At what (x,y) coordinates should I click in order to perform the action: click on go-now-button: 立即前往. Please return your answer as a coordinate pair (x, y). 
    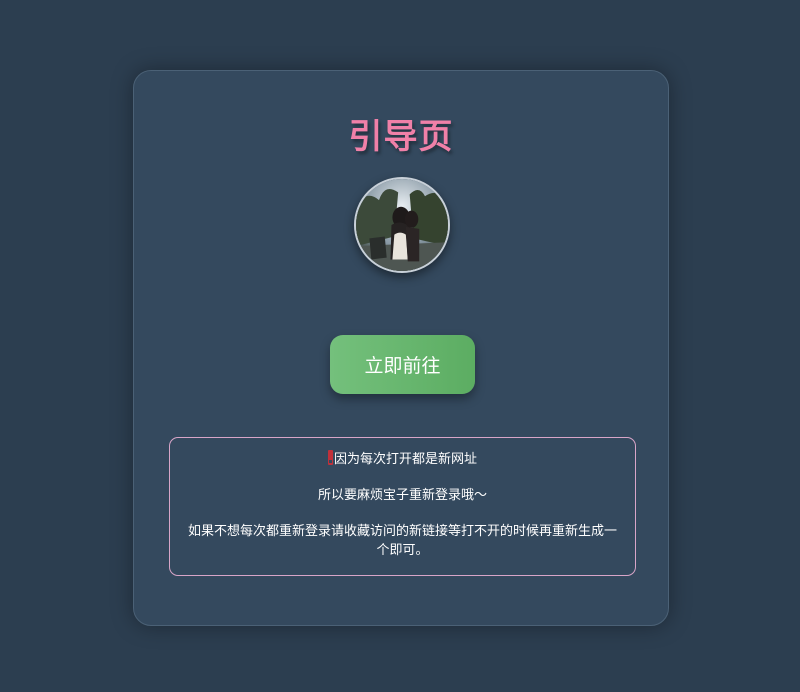
    Looking at the image, I should click on (402, 364).